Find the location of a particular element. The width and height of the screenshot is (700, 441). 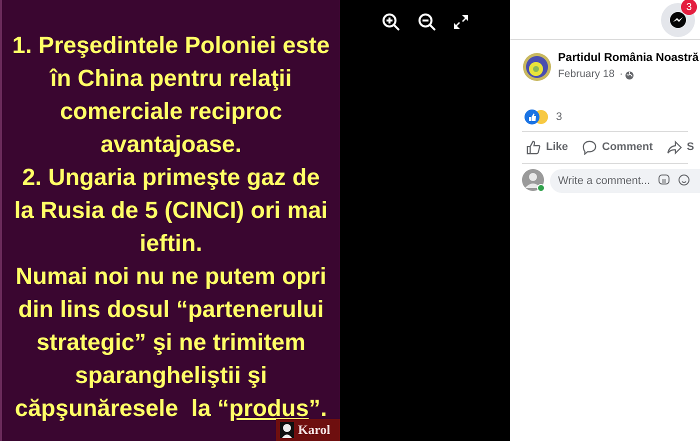

image-text-line: căpşunăresele la “produs”. is located at coordinates (171, 408).